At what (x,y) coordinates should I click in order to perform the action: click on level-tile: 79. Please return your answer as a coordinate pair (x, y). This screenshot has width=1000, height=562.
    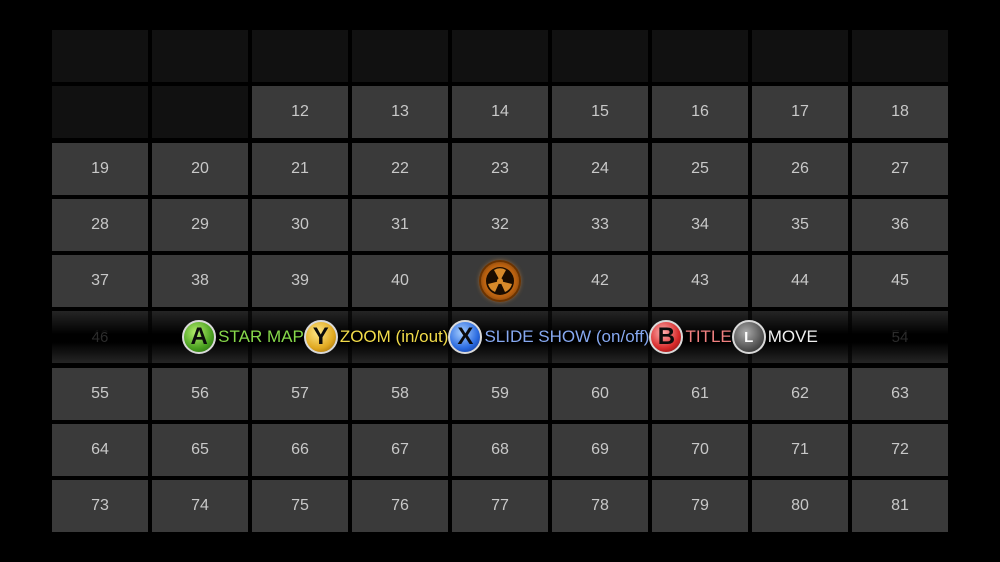
    Looking at the image, I should click on (700, 506).